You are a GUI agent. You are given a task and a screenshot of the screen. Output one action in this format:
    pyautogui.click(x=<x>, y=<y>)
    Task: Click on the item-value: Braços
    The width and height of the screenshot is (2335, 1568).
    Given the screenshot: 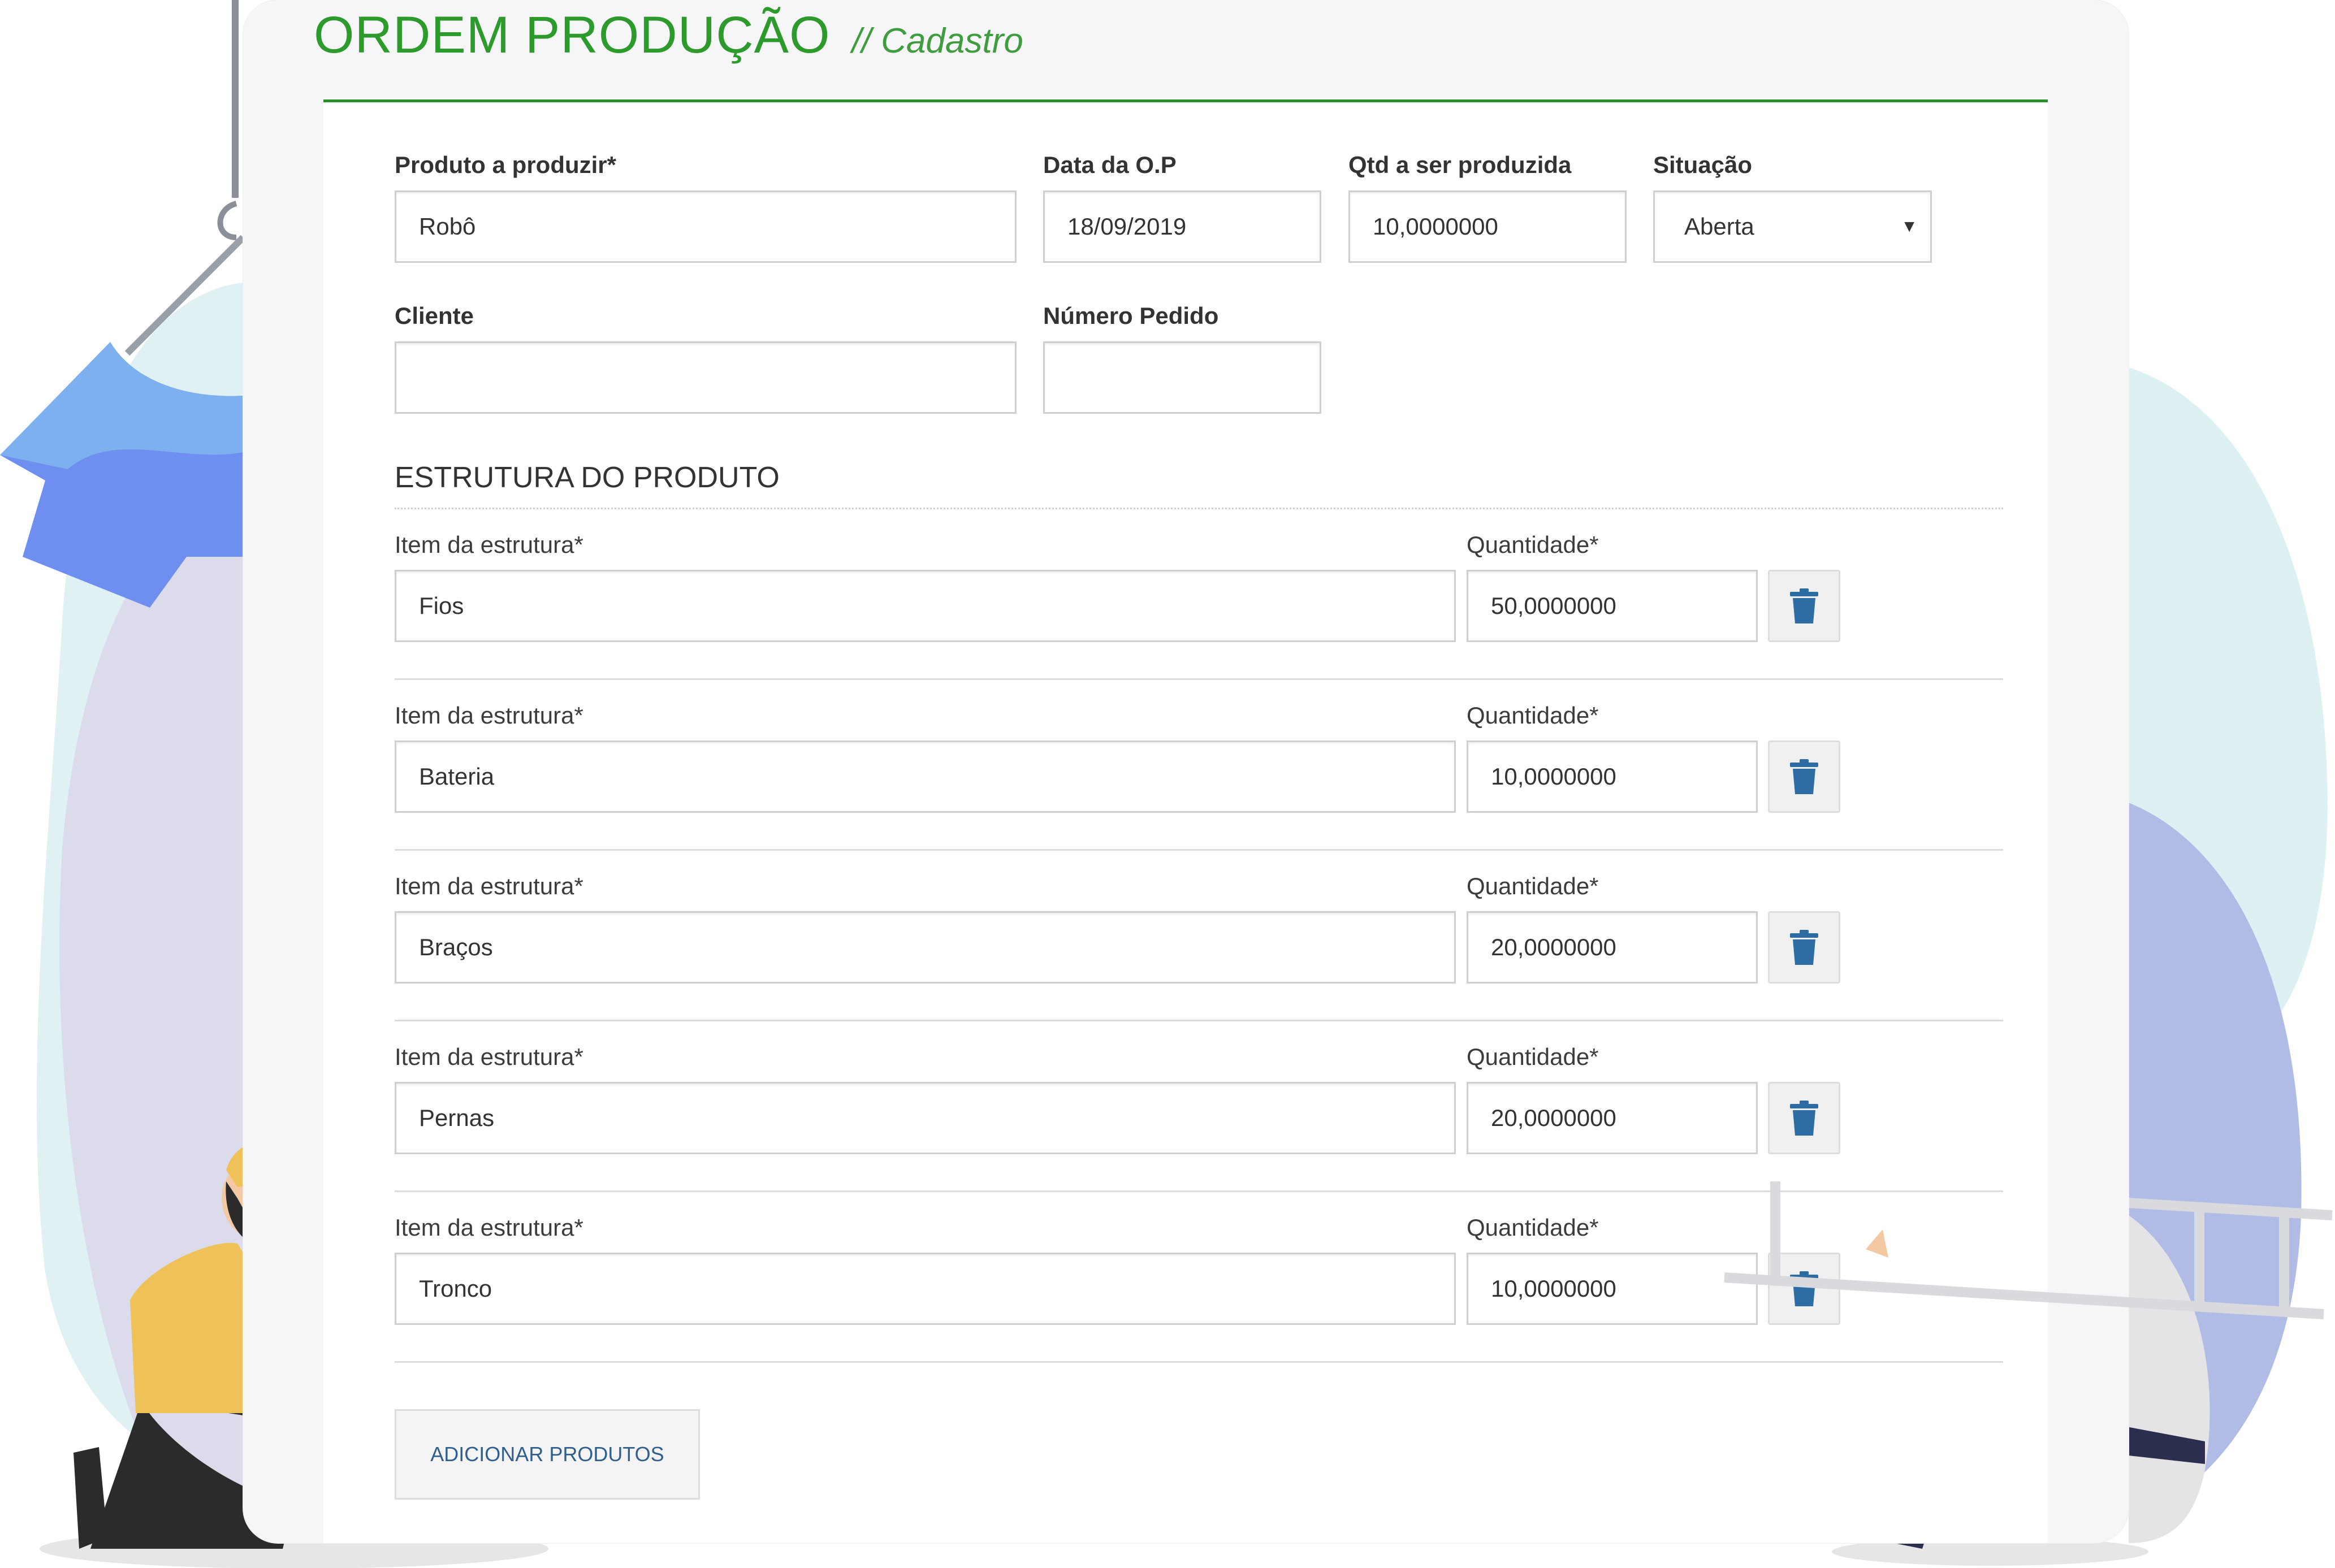 What is the action you would take?
    pyautogui.click(x=456, y=947)
    